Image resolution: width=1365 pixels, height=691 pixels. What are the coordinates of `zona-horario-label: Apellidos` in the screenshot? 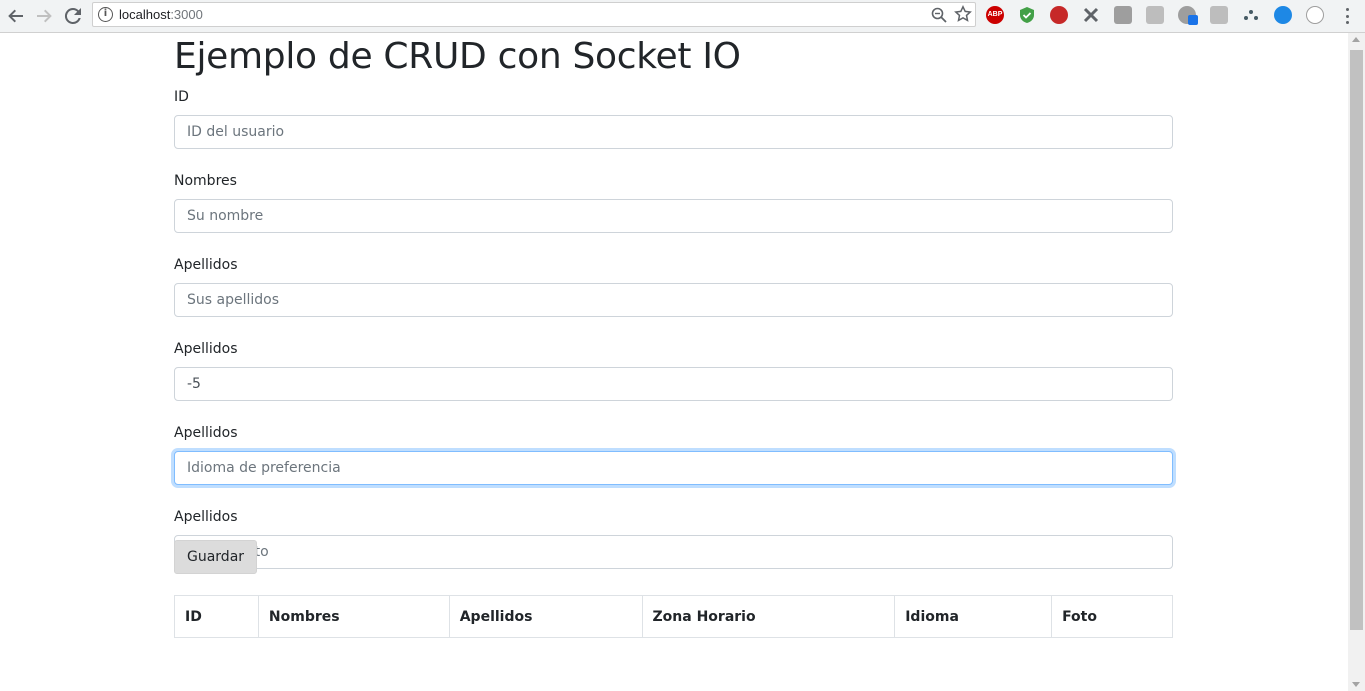 It's located at (206, 349).